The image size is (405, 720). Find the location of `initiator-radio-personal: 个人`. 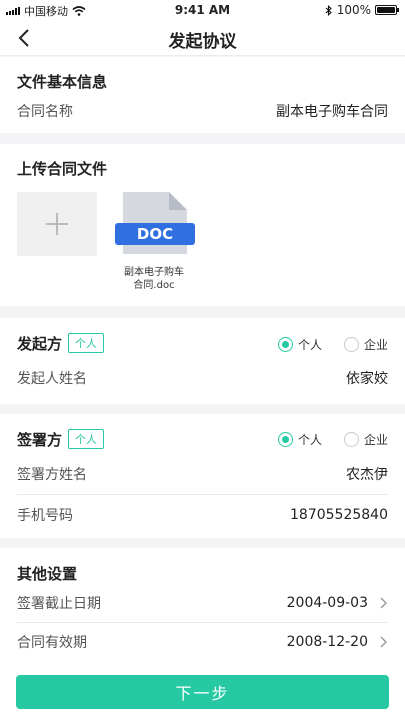

initiator-radio-personal: 个人 is located at coordinates (299, 344).